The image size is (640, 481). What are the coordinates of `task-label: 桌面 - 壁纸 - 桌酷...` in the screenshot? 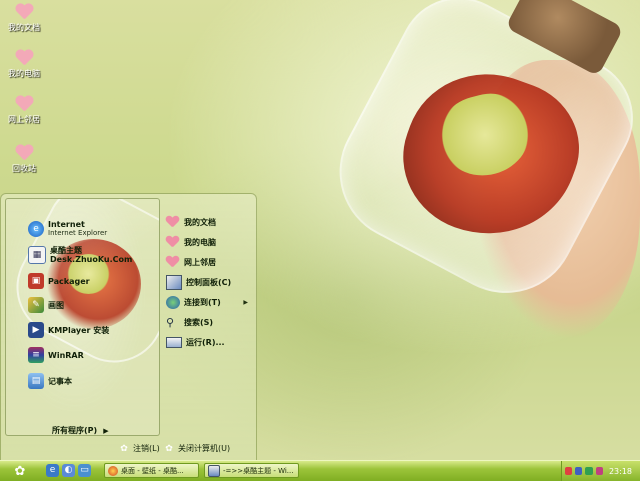 It's located at (152, 470).